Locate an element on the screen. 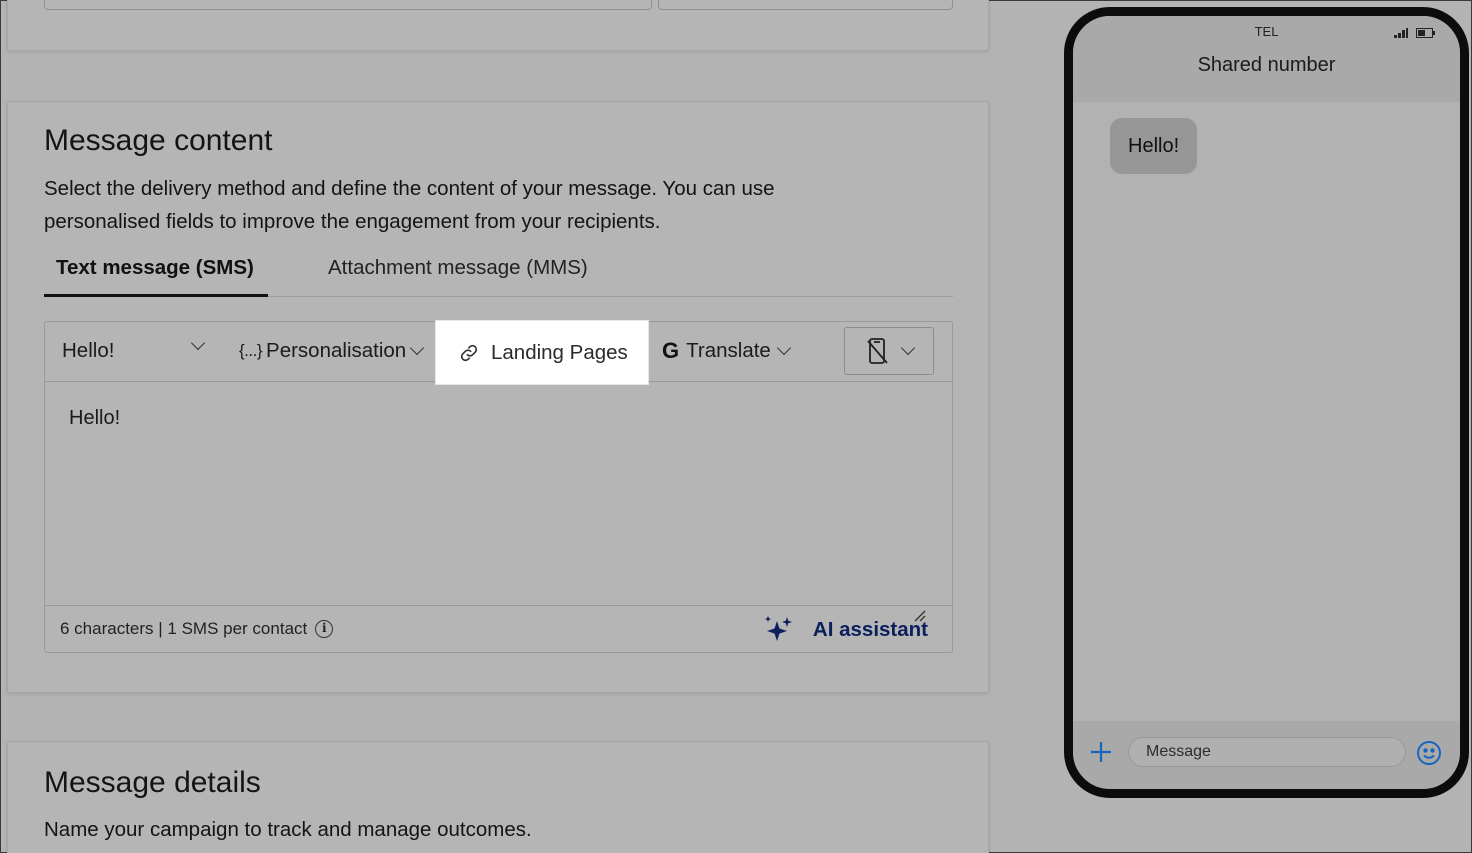  phone-compose-bar is located at coordinates (1266, 755).